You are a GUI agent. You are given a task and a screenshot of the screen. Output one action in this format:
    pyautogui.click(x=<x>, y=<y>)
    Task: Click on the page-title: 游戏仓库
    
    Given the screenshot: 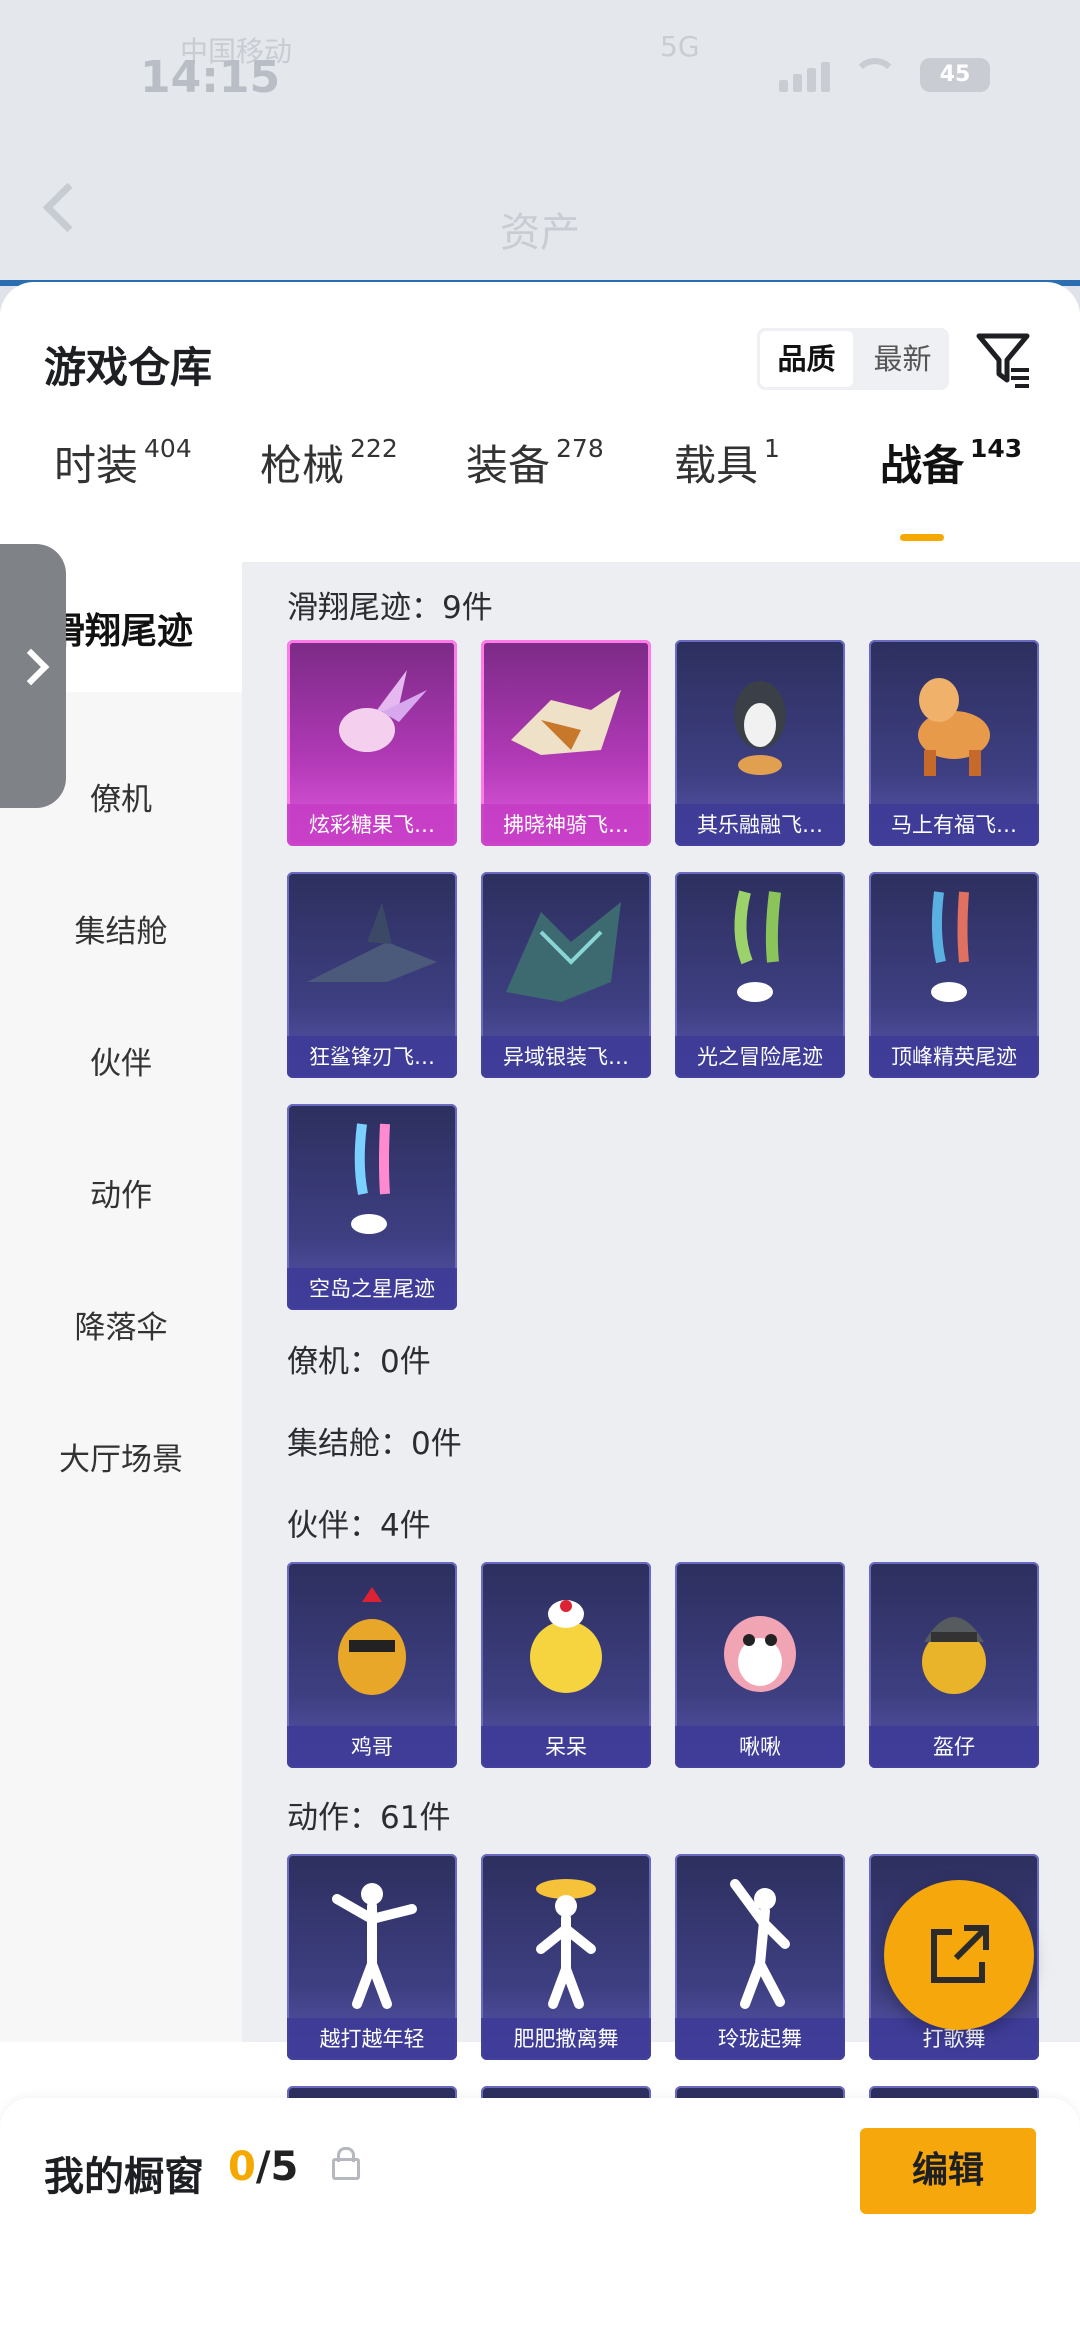 What is the action you would take?
    pyautogui.click(x=128, y=367)
    